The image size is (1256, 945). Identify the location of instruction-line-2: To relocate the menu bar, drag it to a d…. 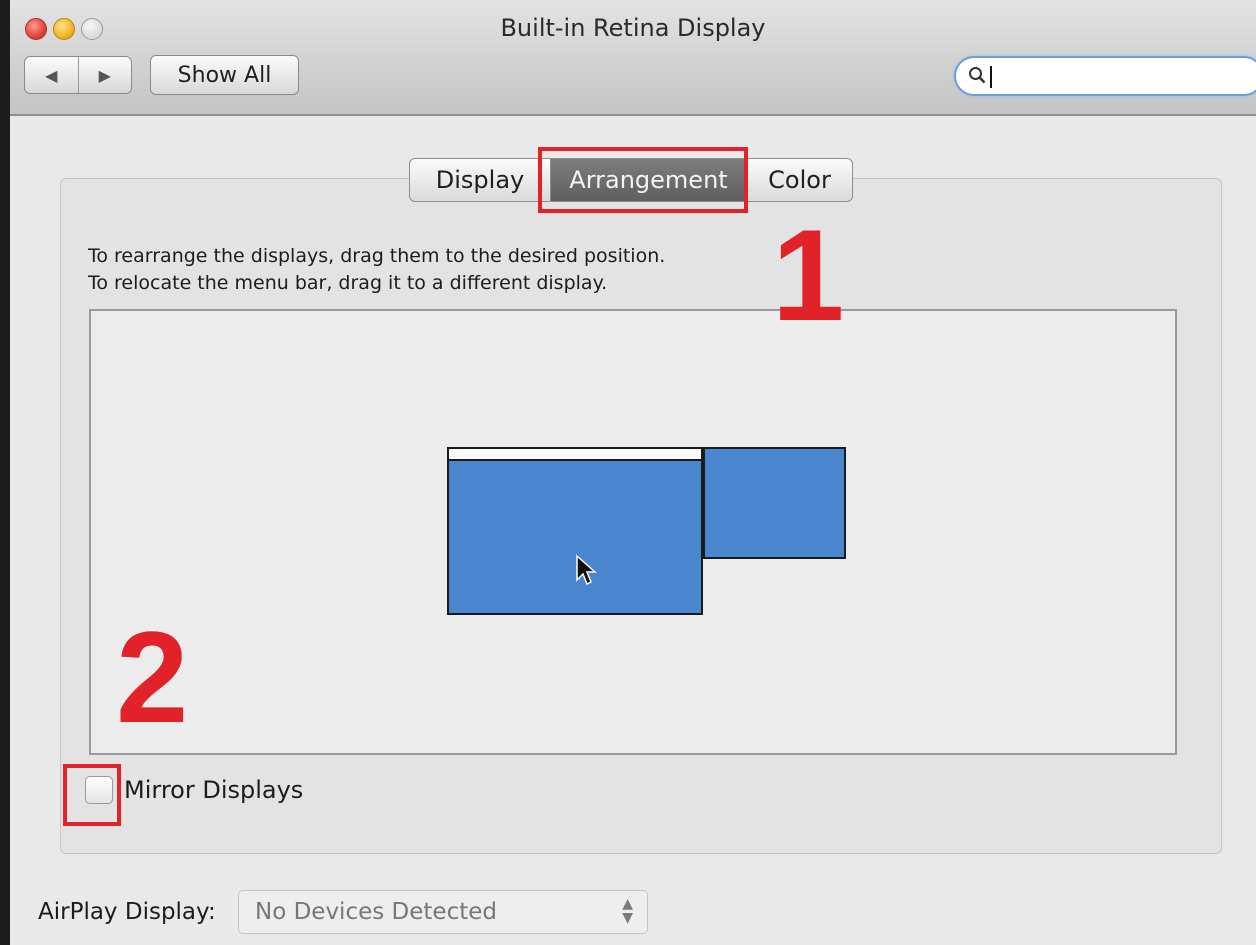
(348, 283).